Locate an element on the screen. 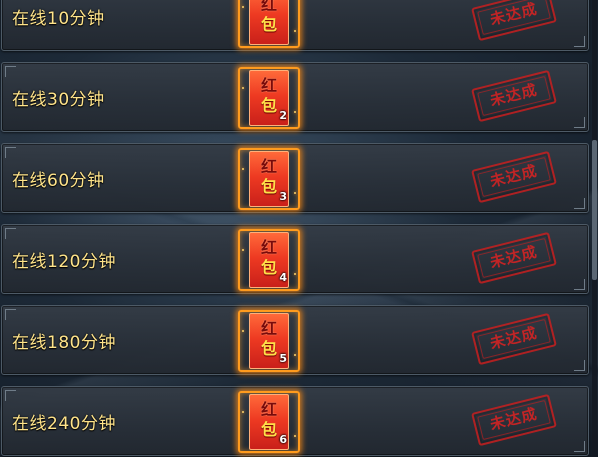 This screenshot has height=457, width=598. envelope-count: 4 is located at coordinates (283, 277).